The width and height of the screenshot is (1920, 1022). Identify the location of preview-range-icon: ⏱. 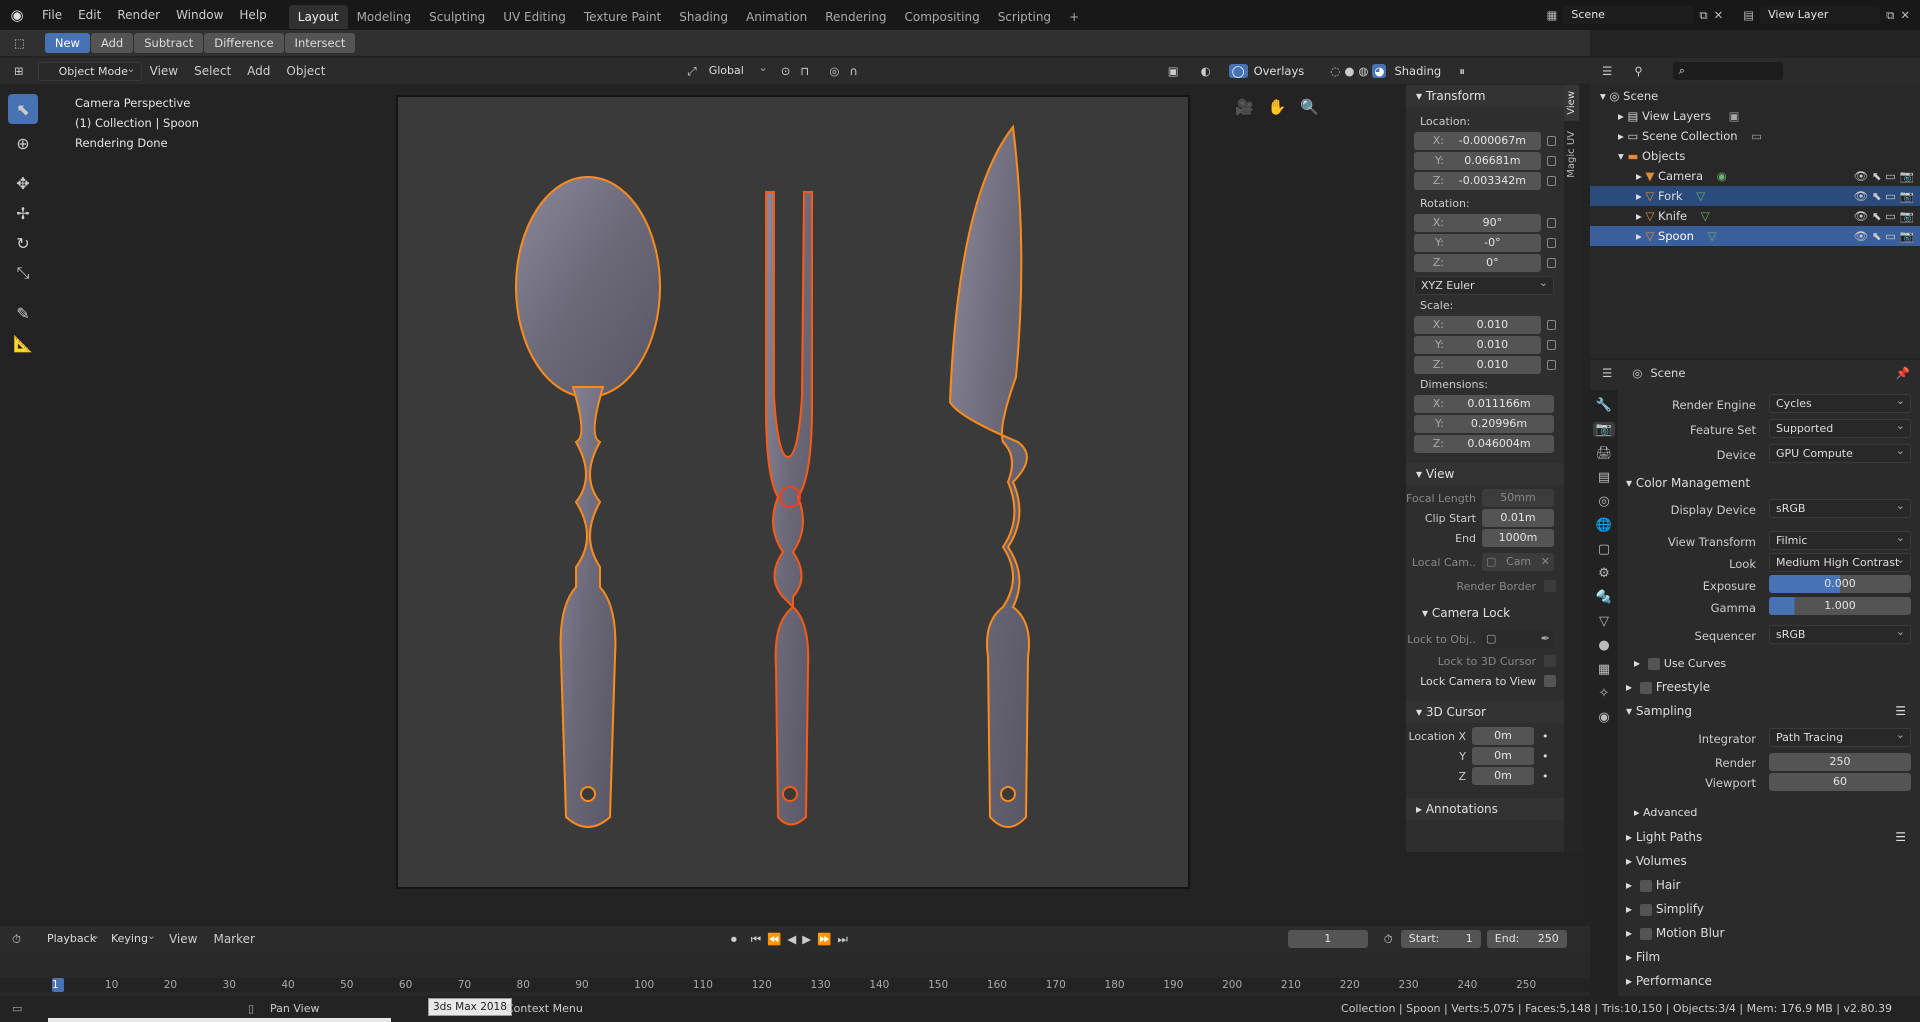
(1388, 939).